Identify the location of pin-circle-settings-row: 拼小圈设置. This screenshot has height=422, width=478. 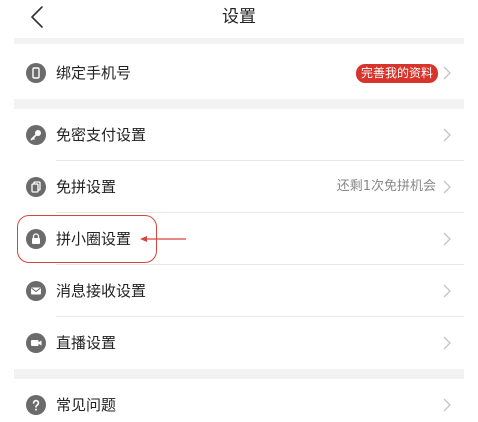
(239, 239).